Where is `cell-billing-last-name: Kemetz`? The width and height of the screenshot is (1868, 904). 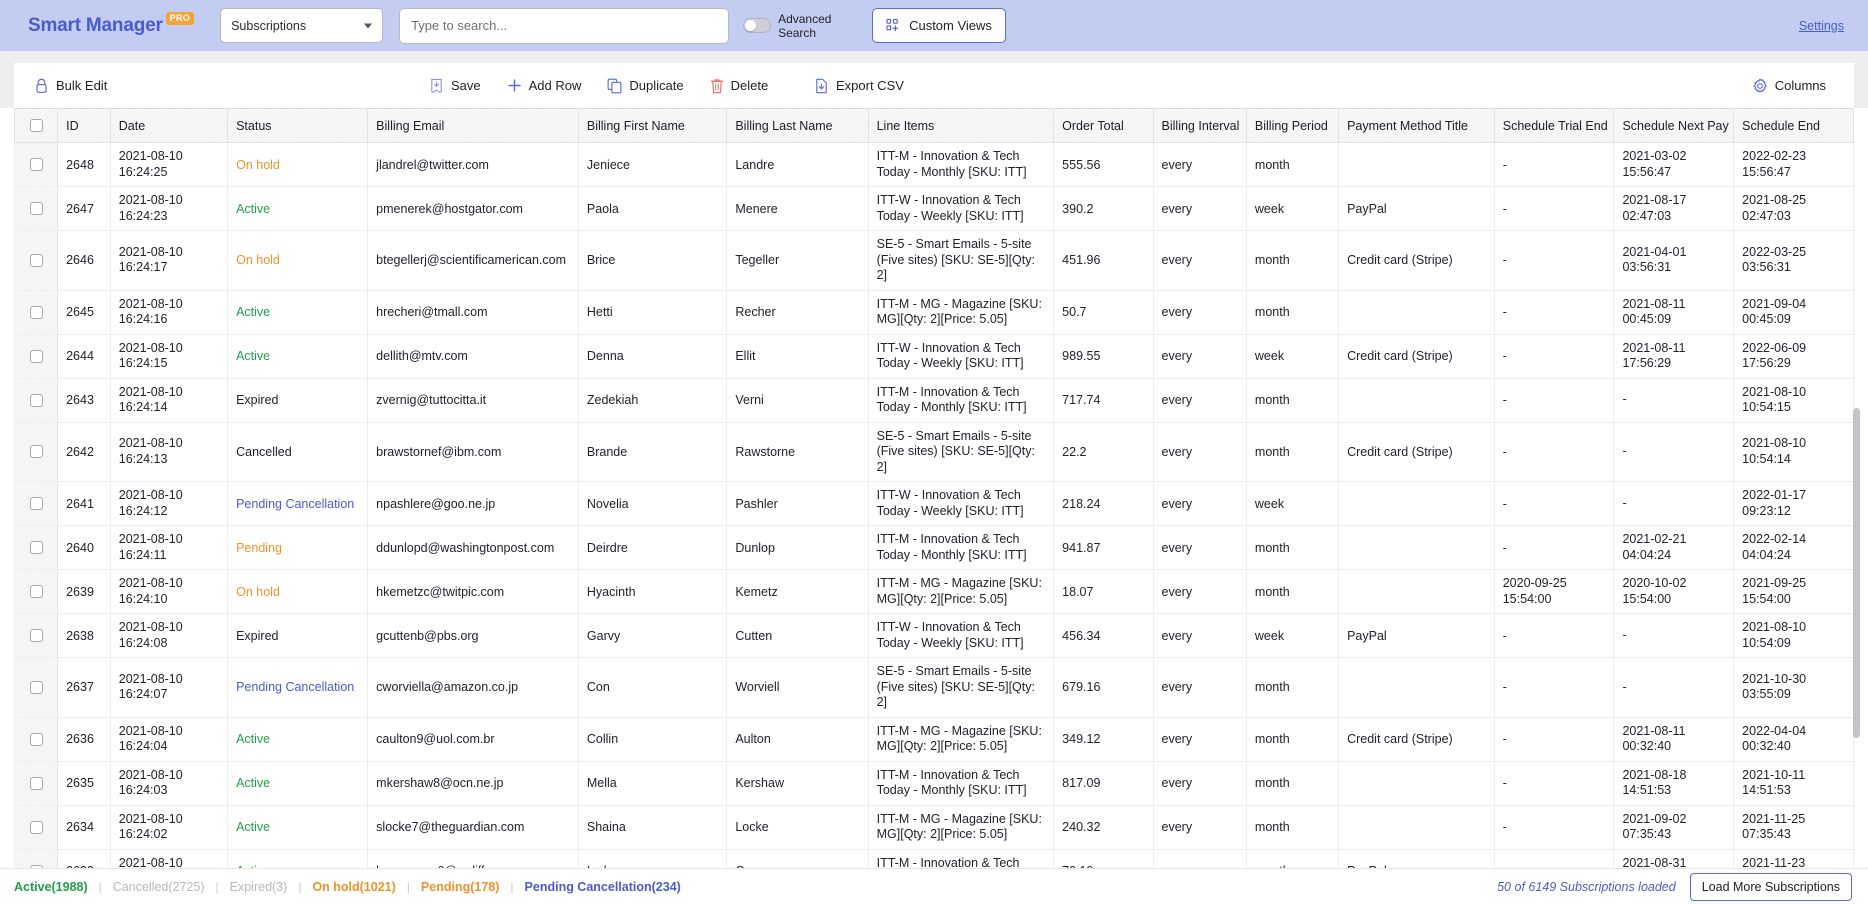 cell-billing-last-name: Kemetz is located at coordinates (797, 591).